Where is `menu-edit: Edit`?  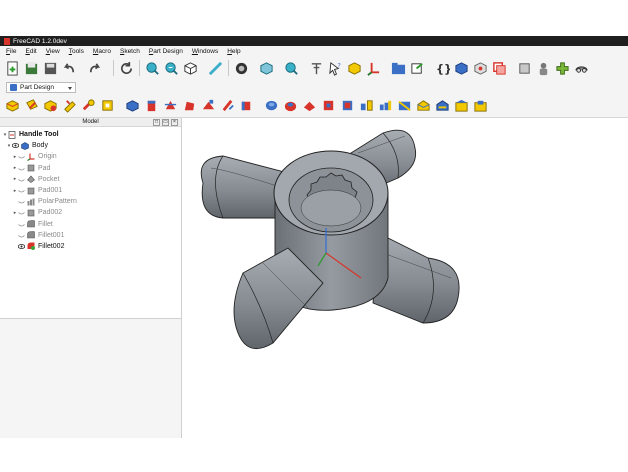 menu-edit: Edit is located at coordinates (31, 51).